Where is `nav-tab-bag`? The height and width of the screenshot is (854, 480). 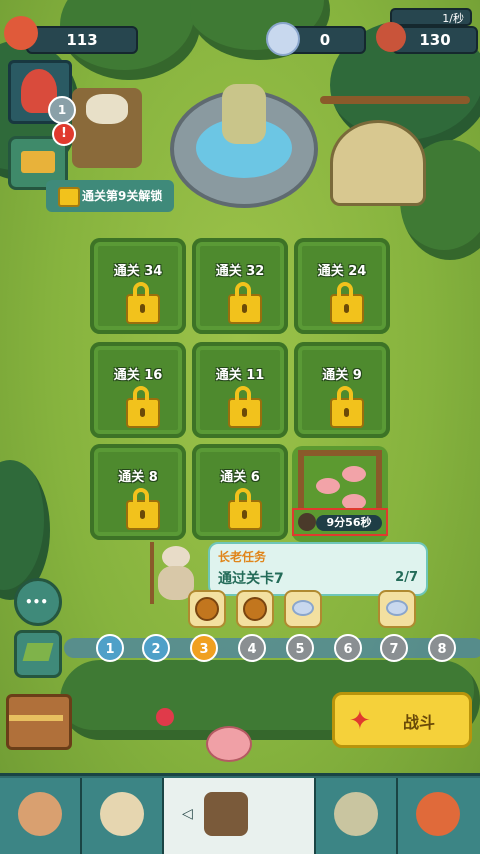
nav-tab-bag is located at coordinates (41, 816).